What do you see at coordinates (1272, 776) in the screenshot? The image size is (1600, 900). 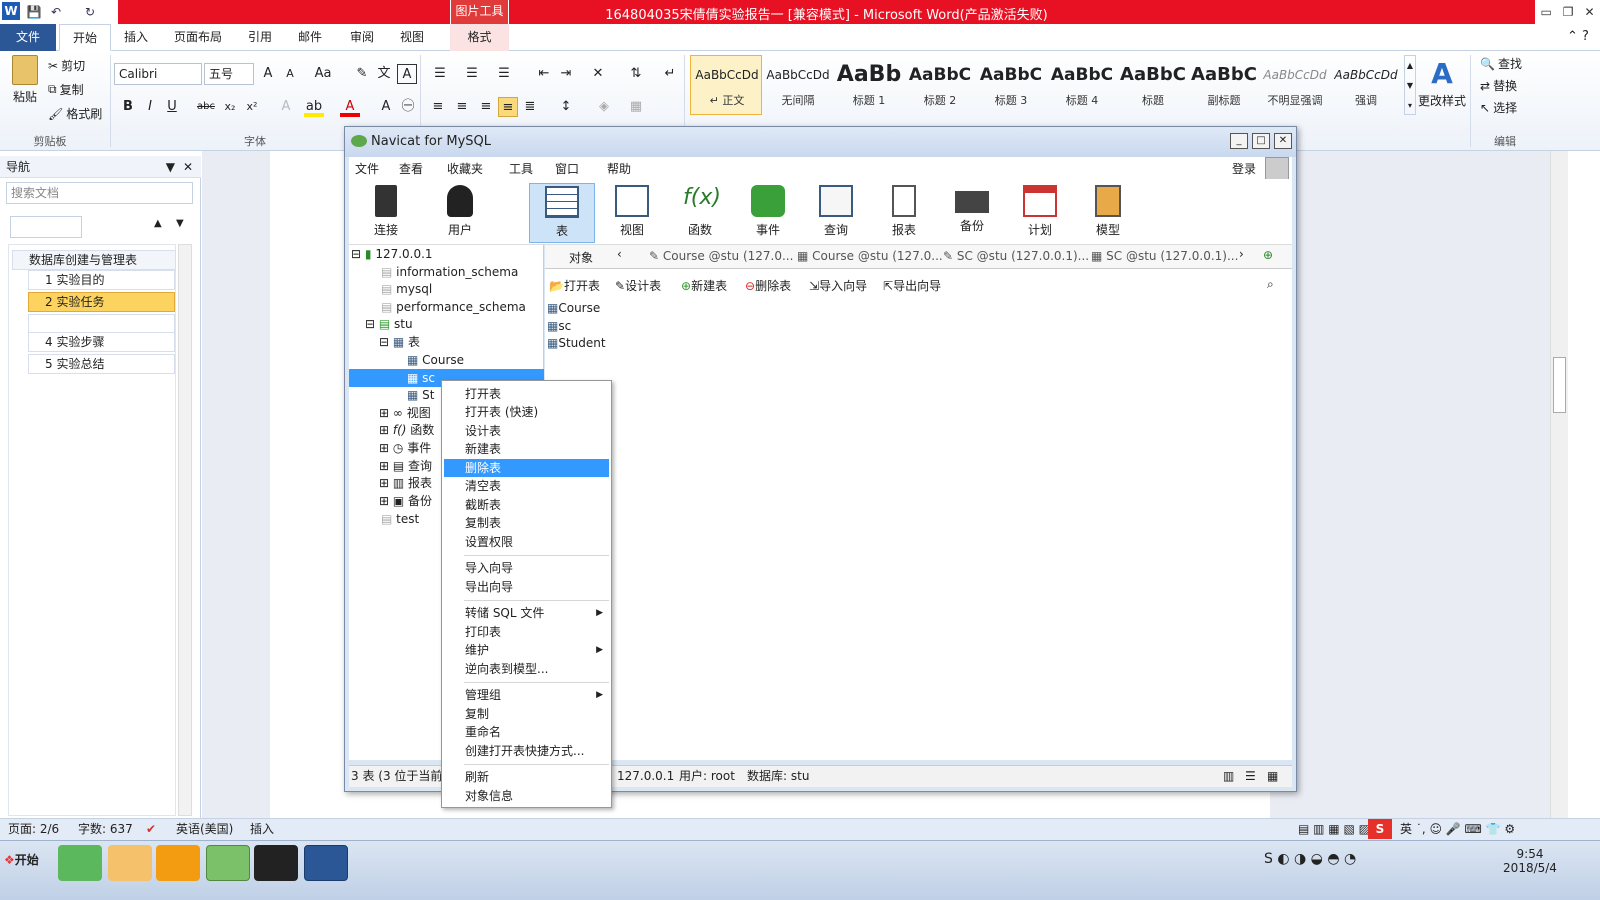 I see `grid-view-icon: ▦` at bounding box center [1272, 776].